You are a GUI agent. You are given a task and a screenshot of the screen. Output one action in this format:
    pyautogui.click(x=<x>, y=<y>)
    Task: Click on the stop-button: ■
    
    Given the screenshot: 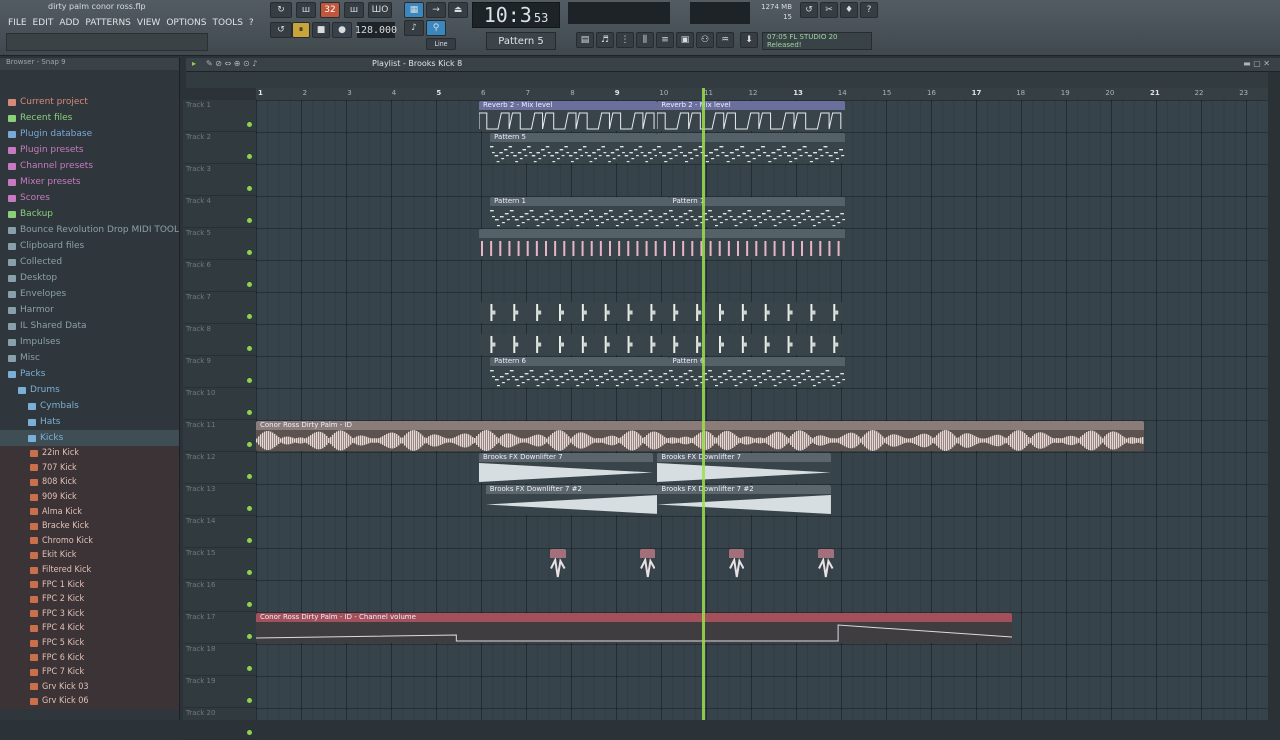 What is the action you would take?
    pyautogui.click(x=321, y=30)
    